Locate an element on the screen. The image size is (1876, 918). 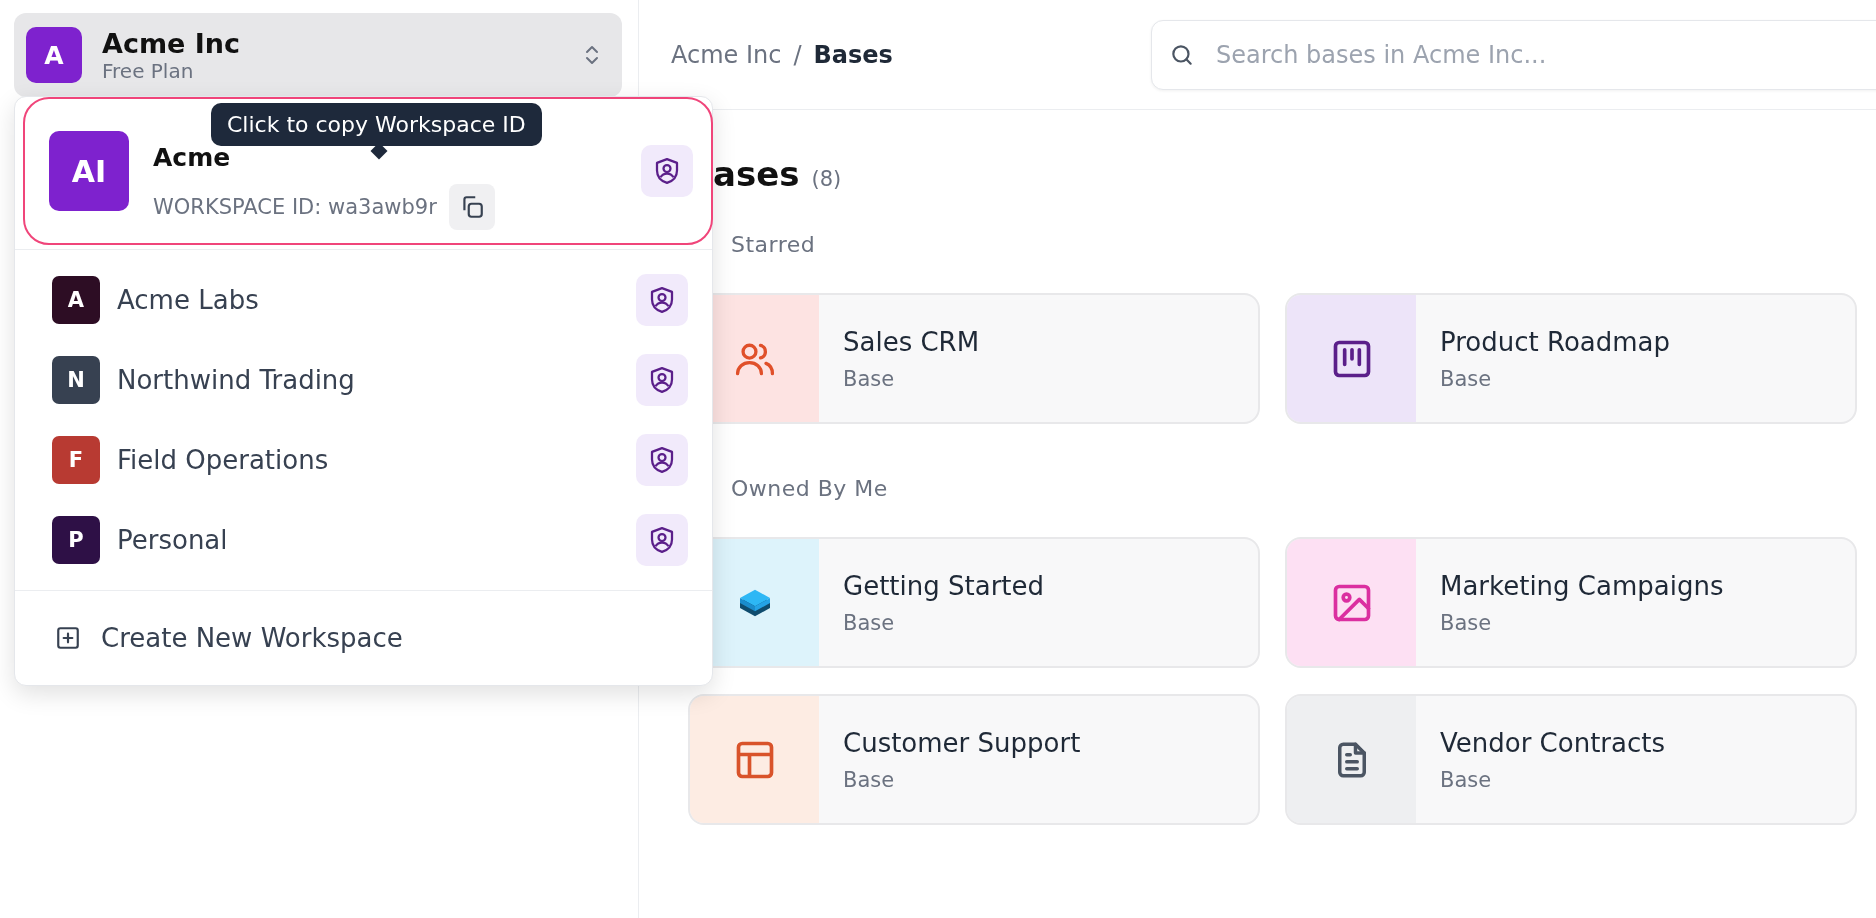
workspace-name: Acme Labs is located at coordinates (188, 300).